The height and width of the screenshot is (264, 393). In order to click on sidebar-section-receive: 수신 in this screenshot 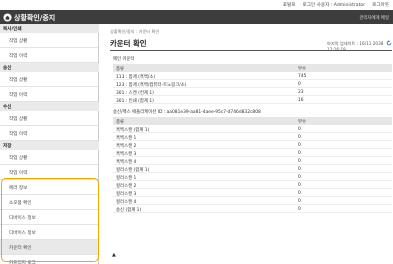, I will do `click(49, 106)`.